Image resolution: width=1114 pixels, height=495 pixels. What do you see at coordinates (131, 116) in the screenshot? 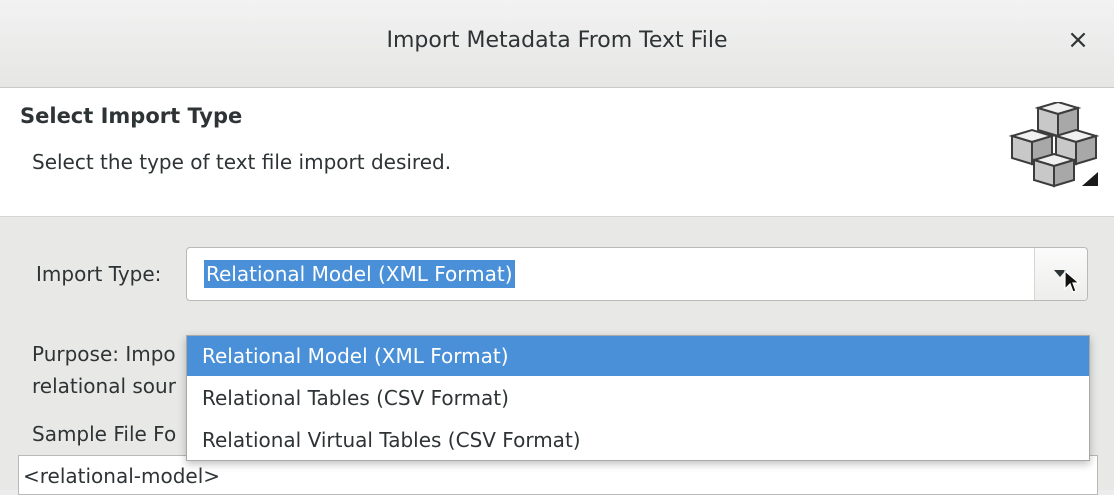
I see `page-title: Select Import Type` at bounding box center [131, 116].